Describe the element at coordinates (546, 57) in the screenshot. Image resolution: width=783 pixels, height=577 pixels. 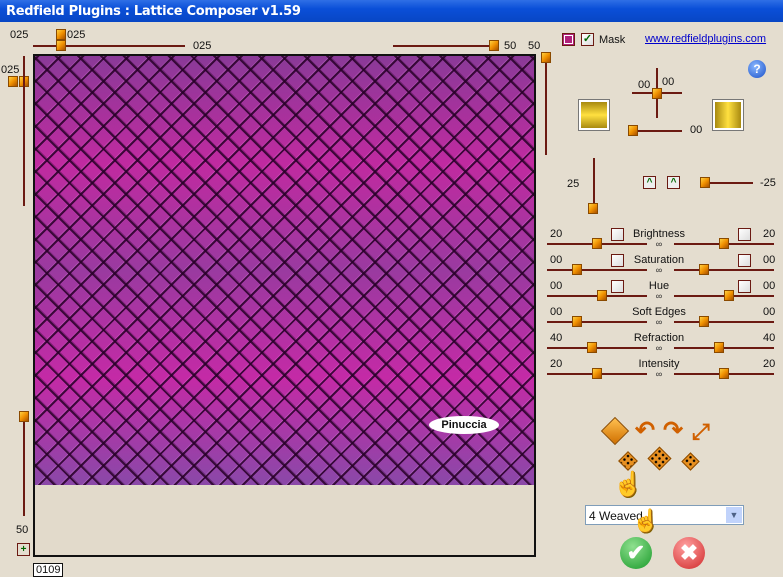
I see `right-vslider-thumb` at that location.